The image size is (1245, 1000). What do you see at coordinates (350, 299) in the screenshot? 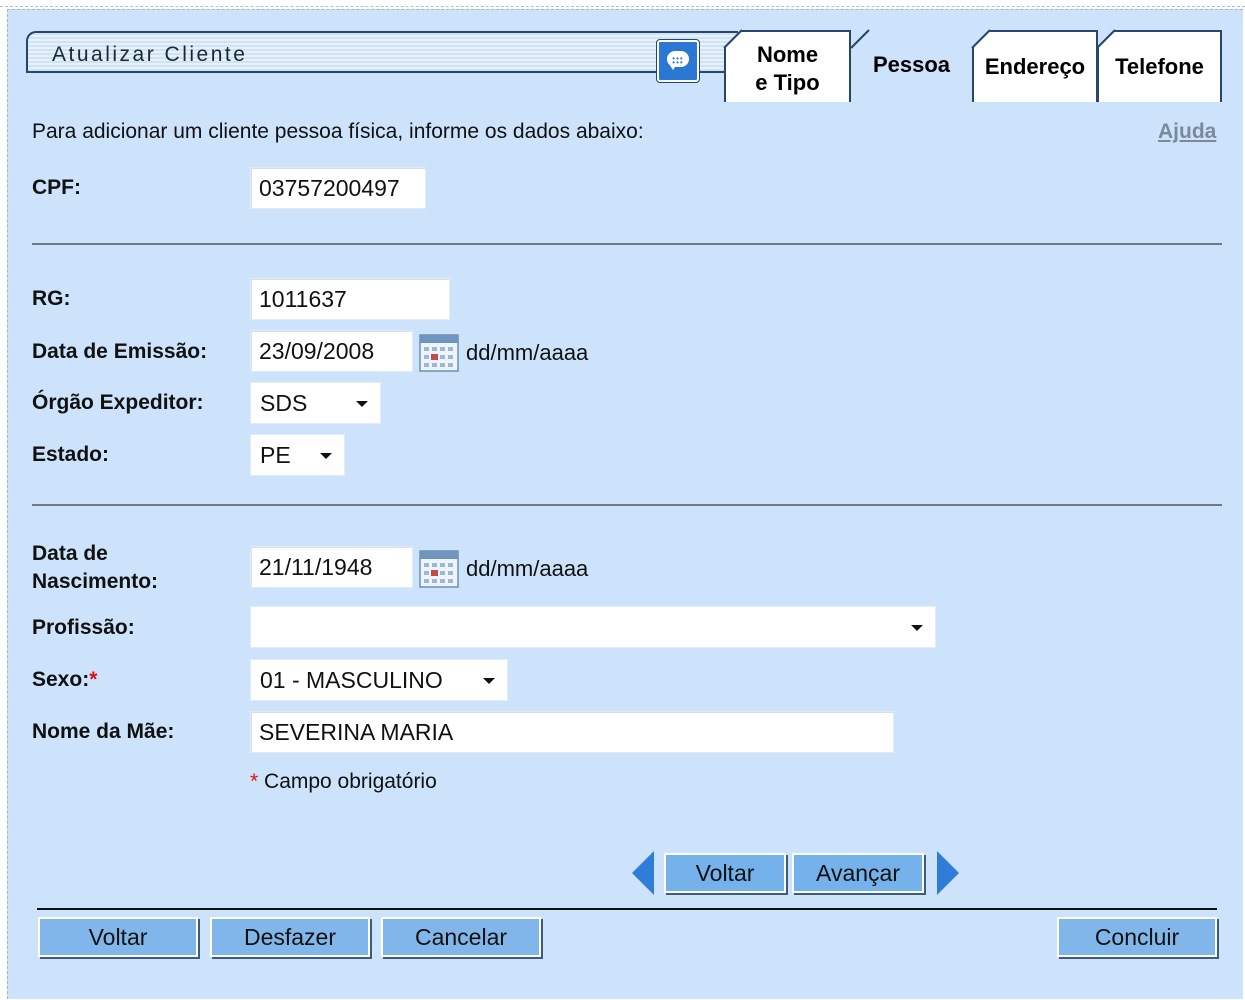
I see `rg-input: 1011637` at bounding box center [350, 299].